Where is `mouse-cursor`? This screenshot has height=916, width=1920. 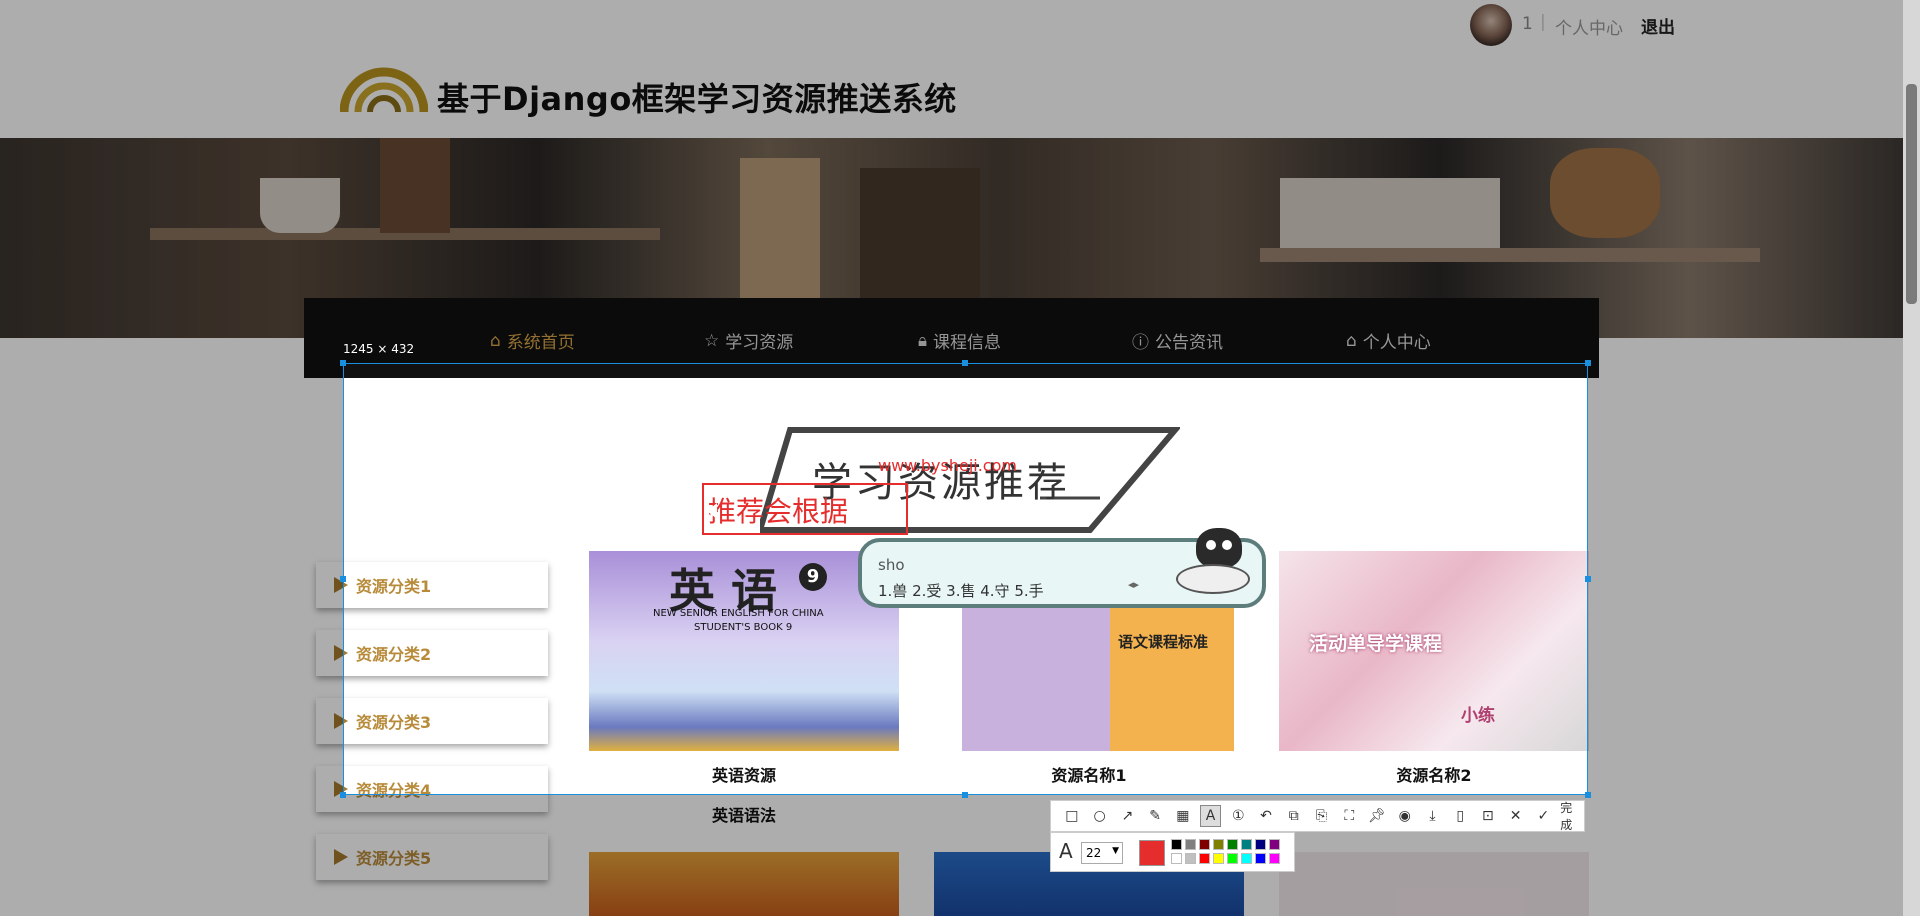 mouse-cursor is located at coordinates (712, 511).